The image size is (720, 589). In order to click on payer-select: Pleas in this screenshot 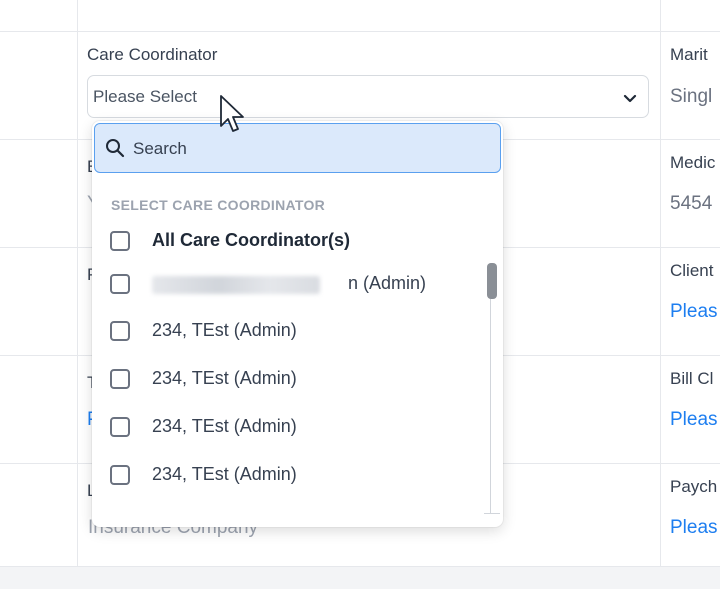, I will do `click(694, 528)`.